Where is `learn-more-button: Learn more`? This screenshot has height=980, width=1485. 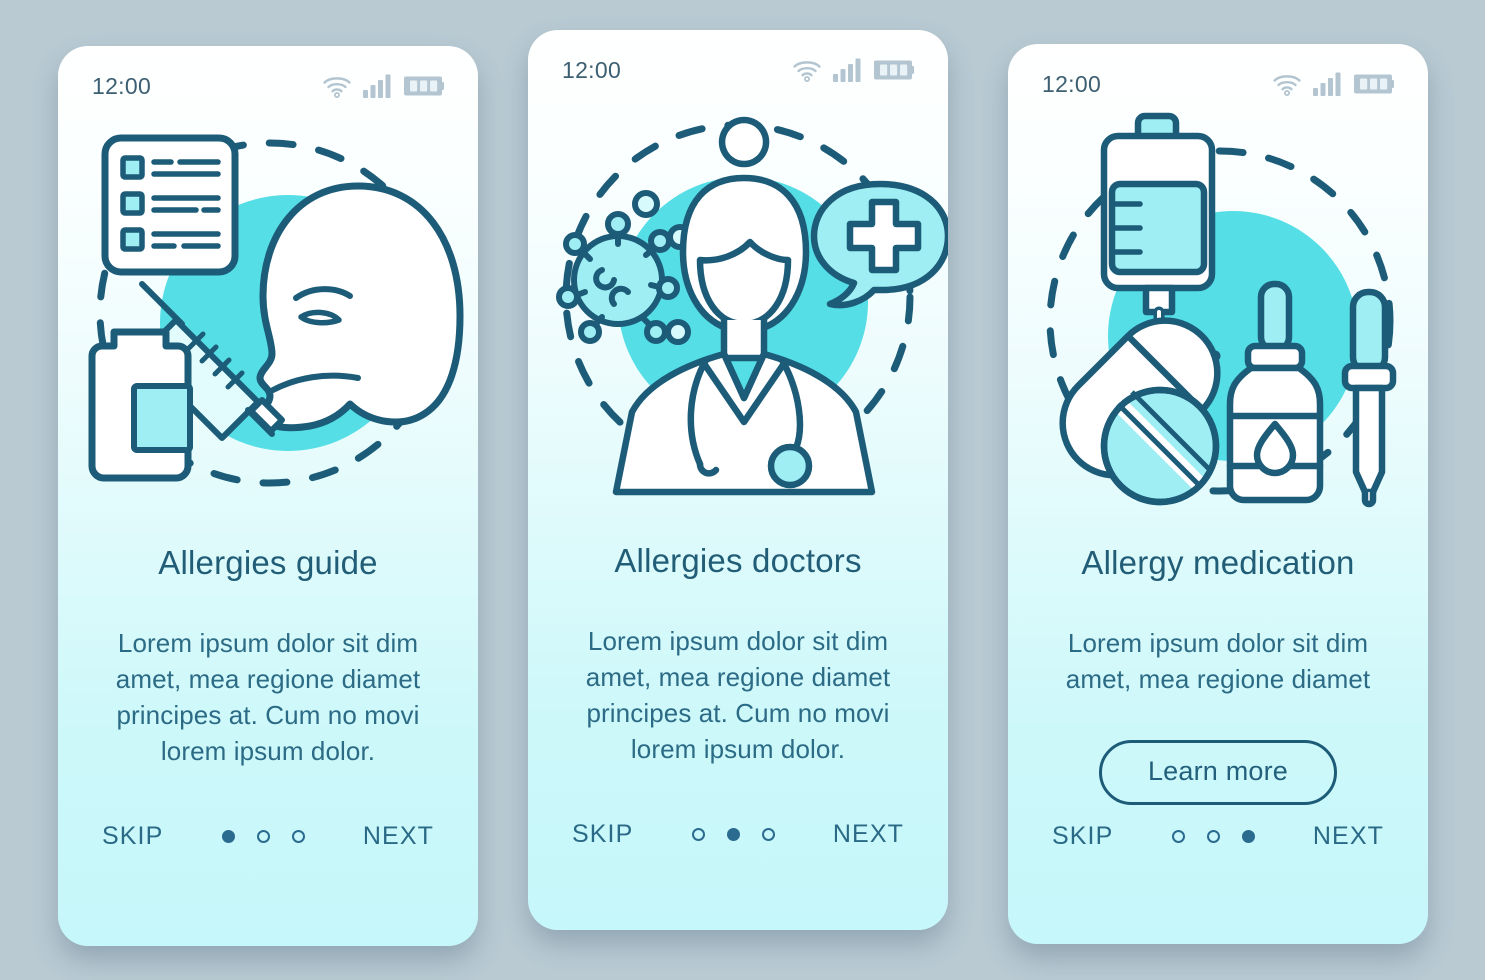
learn-more-button: Learn more is located at coordinates (1218, 772).